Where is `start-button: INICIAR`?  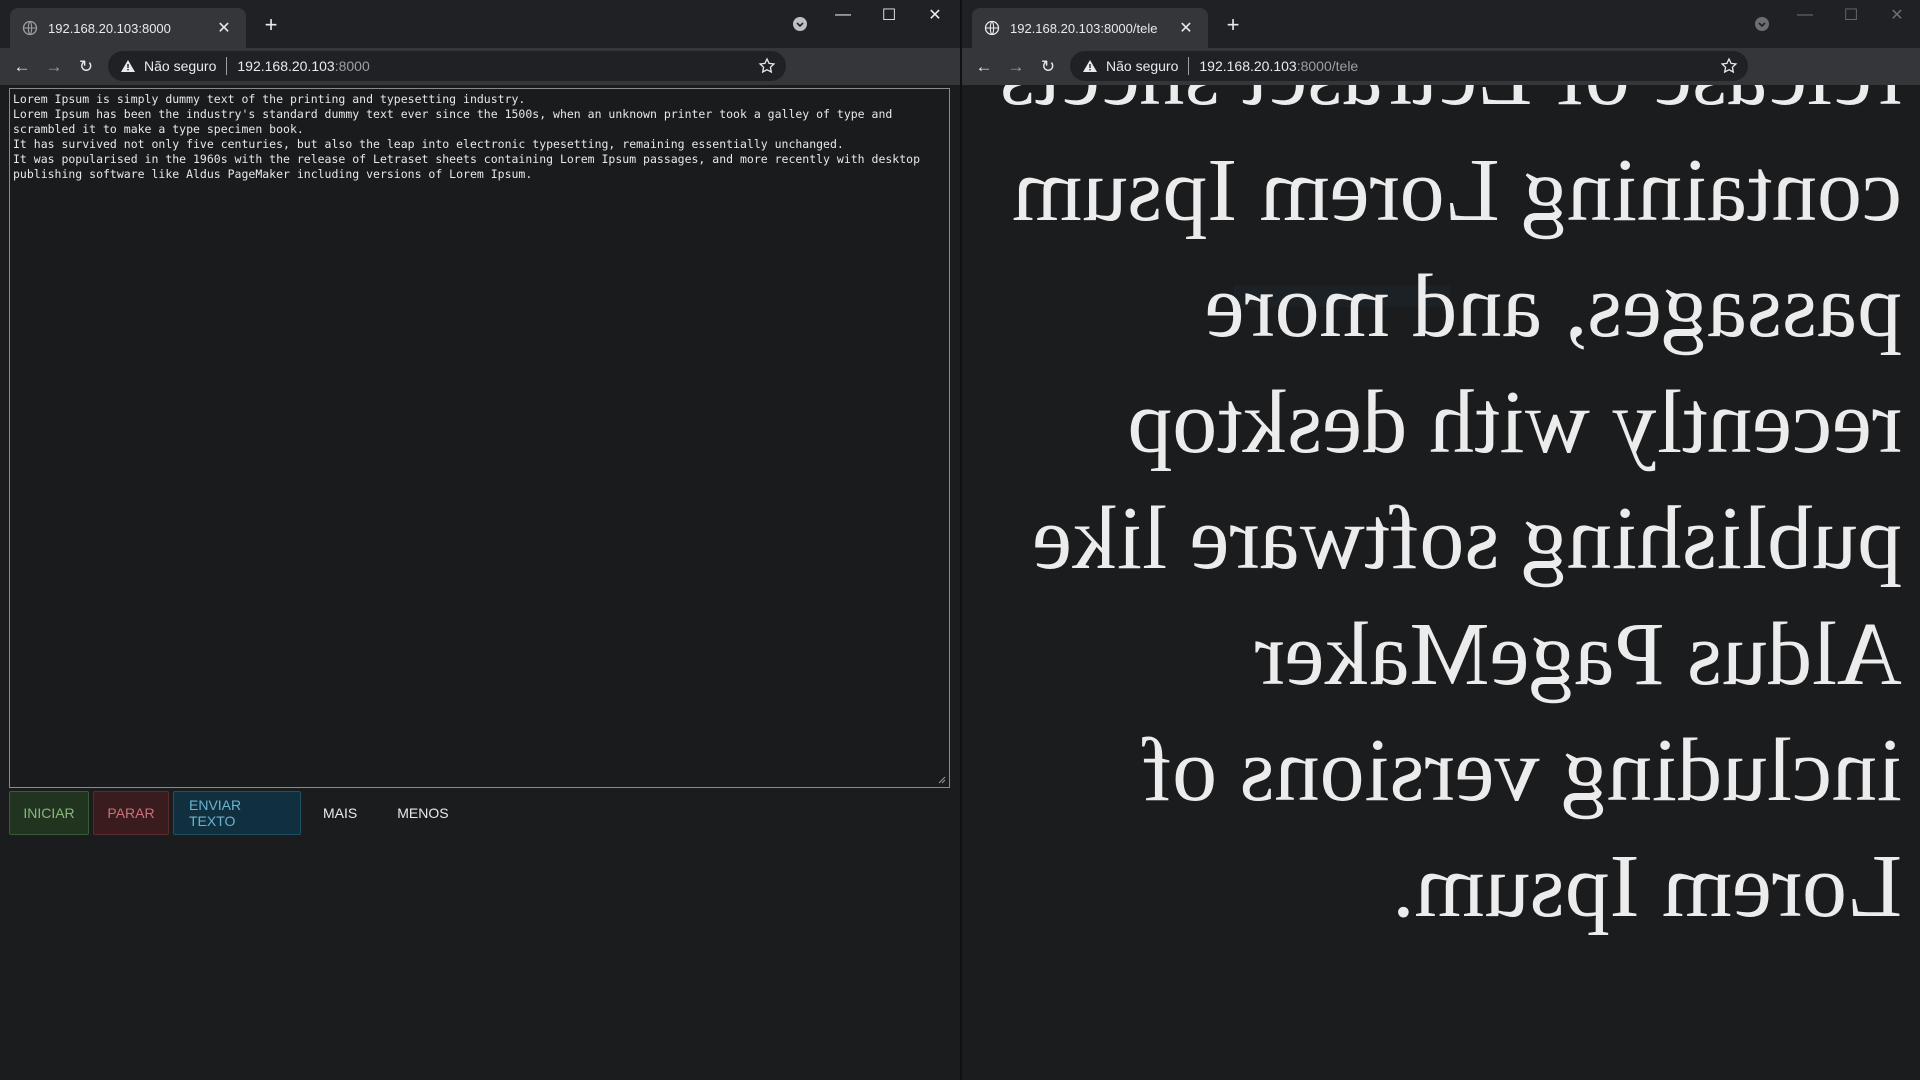 start-button: INICIAR is located at coordinates (49, 813).